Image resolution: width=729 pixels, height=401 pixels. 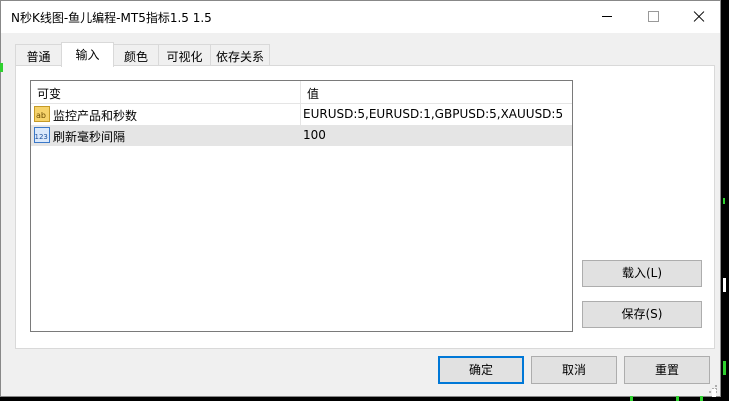 I want to click on input-name: 监控产品和秒数, so click(x=95, y=116).